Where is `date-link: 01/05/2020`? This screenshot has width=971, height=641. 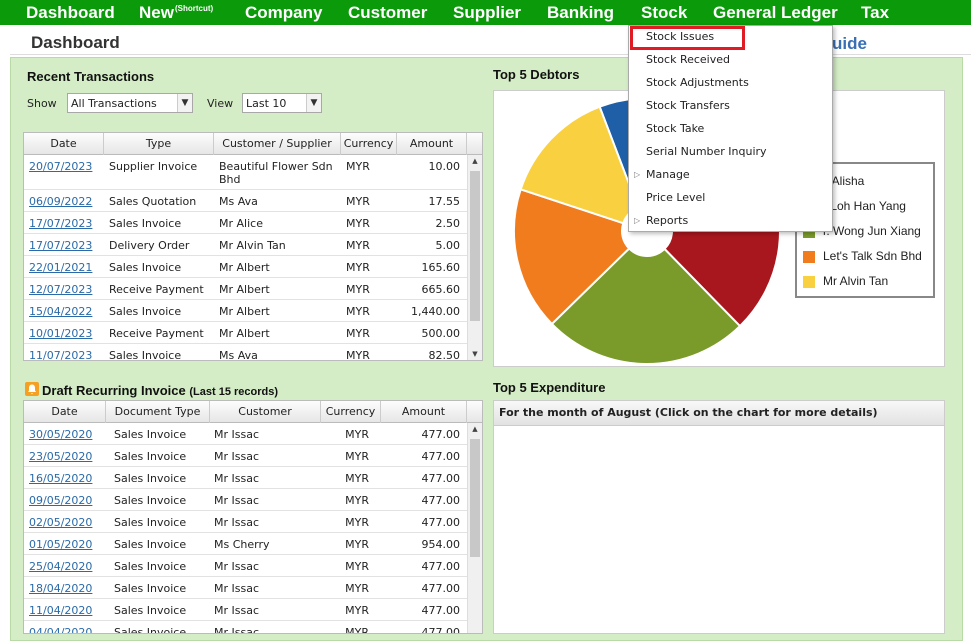 date-link: 01/05/2020 is located at coordinates (66, 544).